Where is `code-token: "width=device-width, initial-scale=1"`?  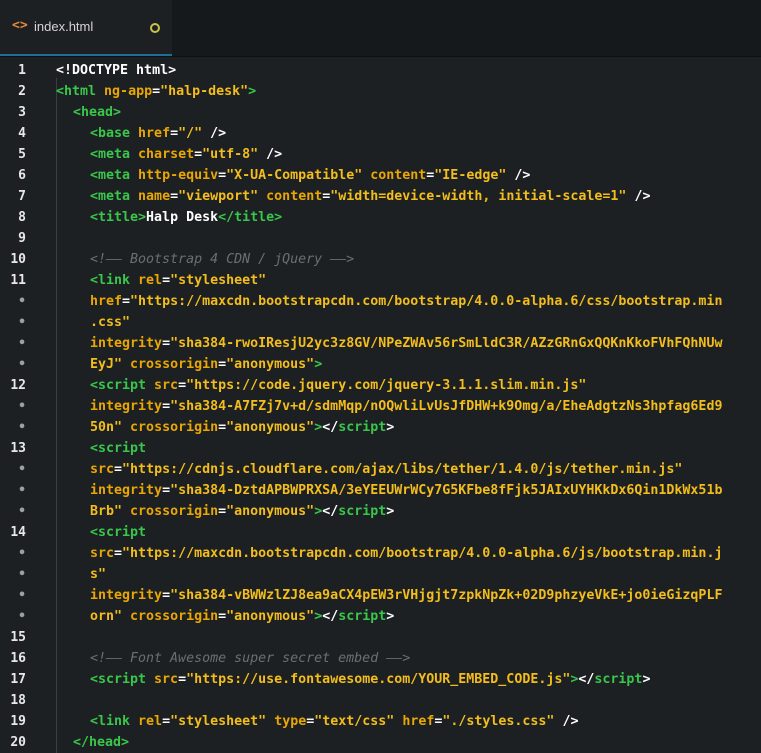
code-token: "width=device-width, initial-scale=1" is located at coordinates (478, 196).